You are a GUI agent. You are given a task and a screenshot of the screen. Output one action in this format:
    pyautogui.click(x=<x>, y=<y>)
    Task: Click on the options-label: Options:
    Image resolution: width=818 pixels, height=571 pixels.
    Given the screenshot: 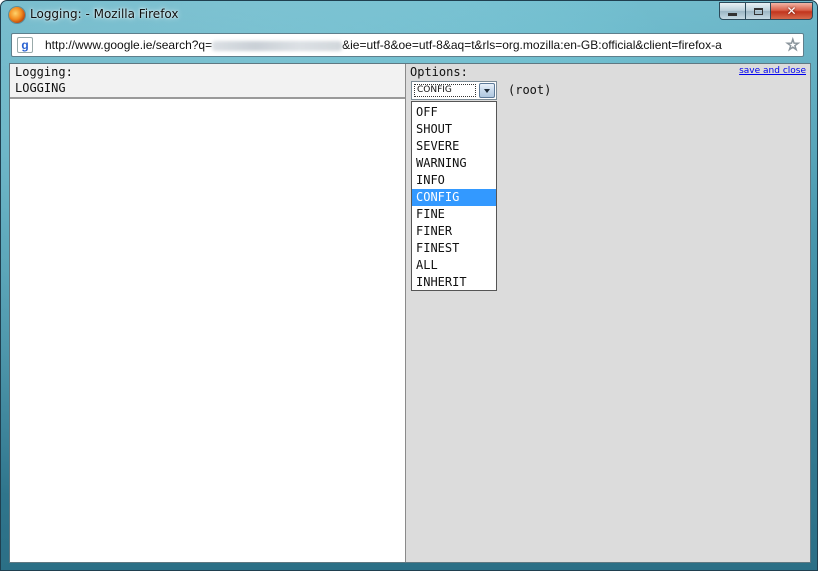 What is the action you would take?
    pyautogui.click(x=439, y=72)
    